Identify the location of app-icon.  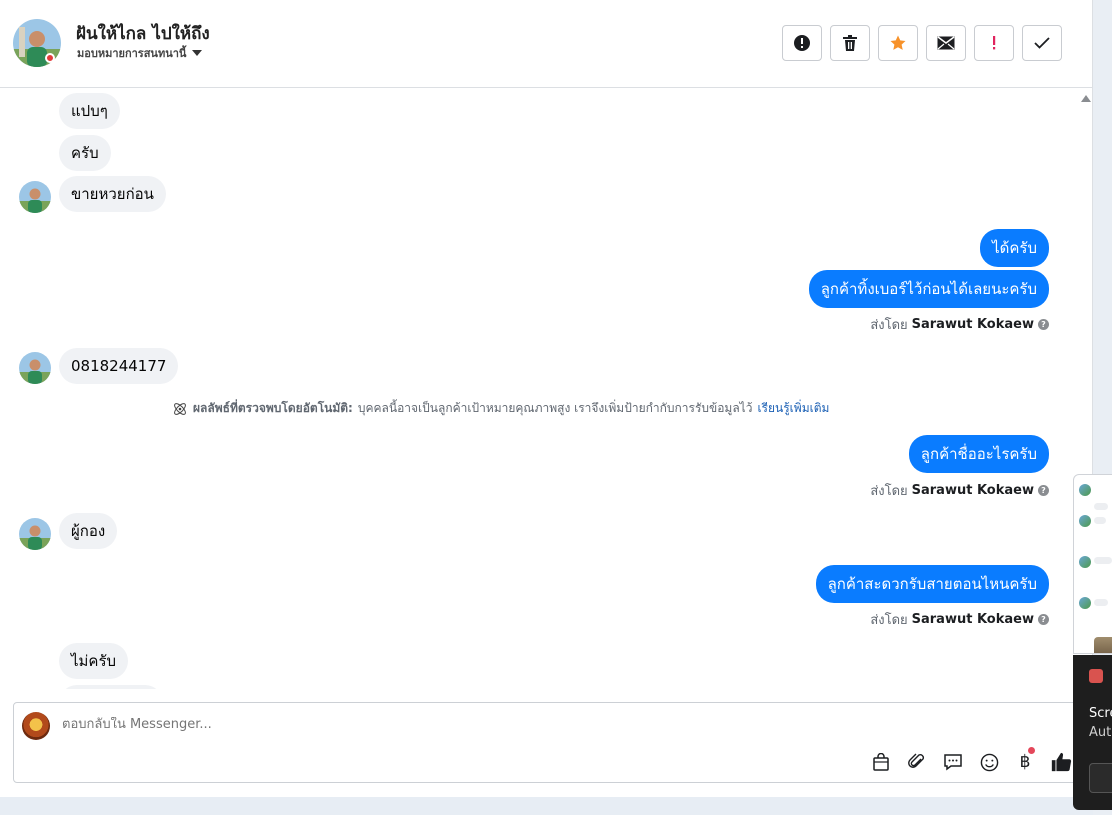
(1096, 676).